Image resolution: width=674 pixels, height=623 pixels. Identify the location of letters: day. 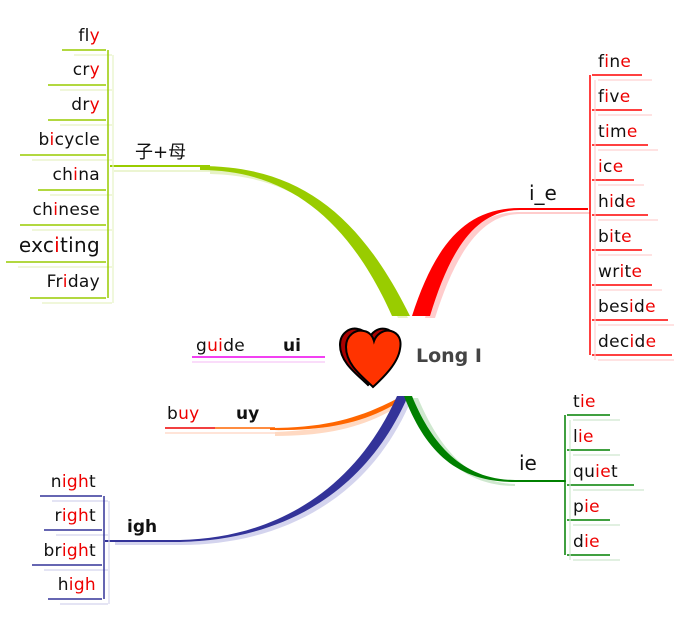
(83, 282).